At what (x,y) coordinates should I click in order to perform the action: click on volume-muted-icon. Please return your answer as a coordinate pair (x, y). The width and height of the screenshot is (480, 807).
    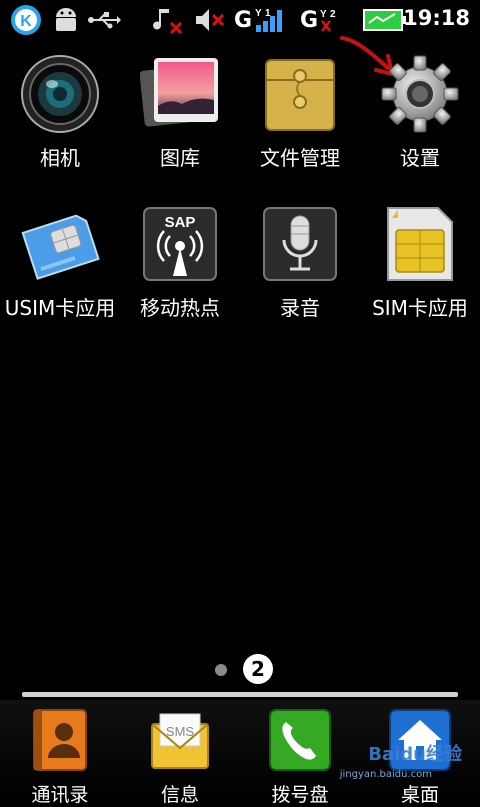
    Looking at the image, I should click on (210, 20).